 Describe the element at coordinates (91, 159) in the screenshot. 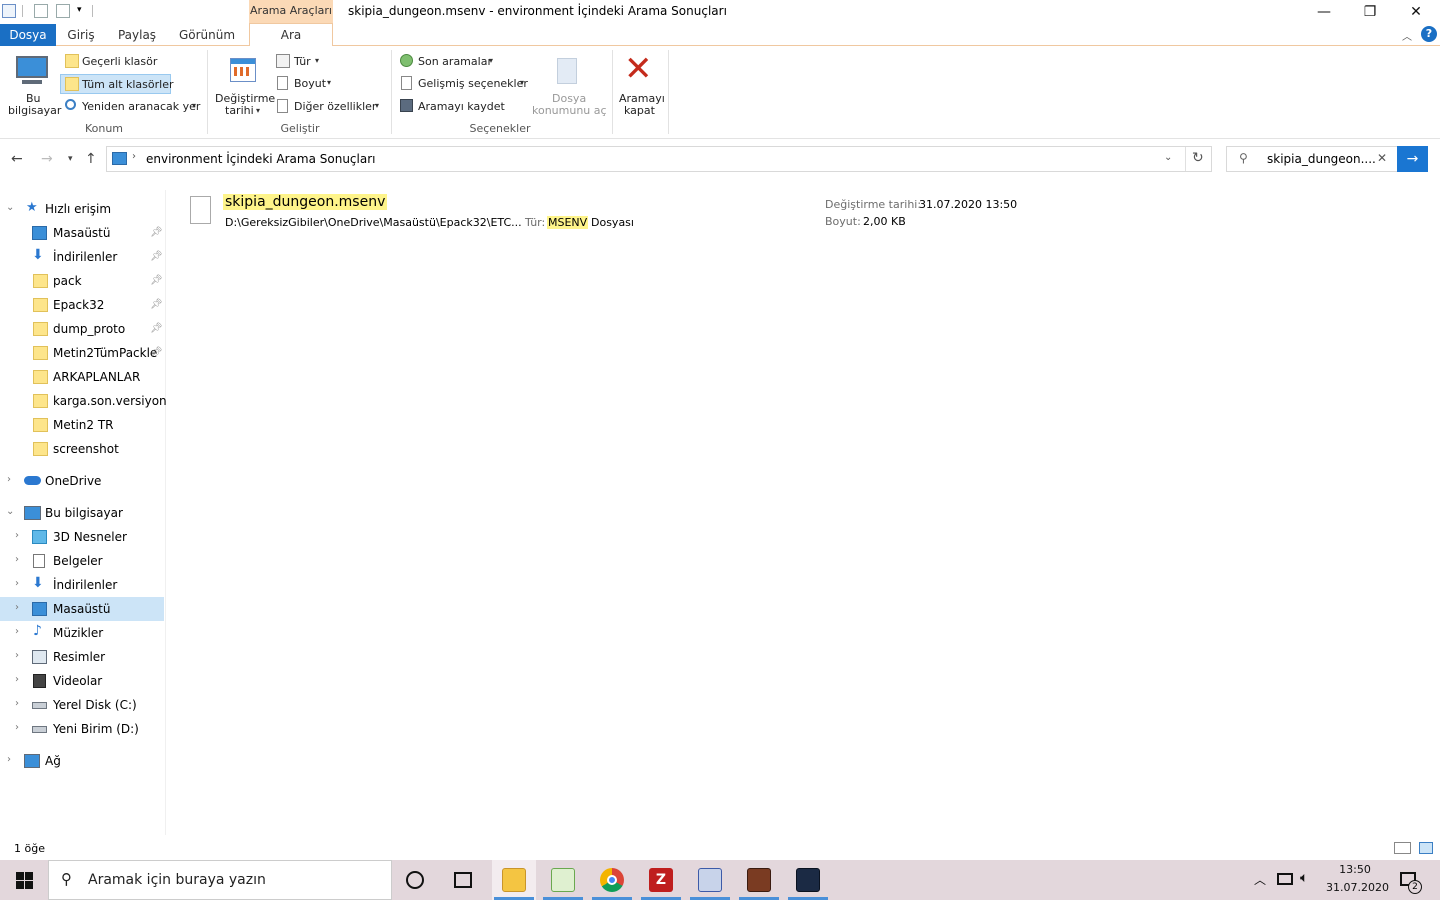

I see `up-arrow-icon: ↑` at that location.